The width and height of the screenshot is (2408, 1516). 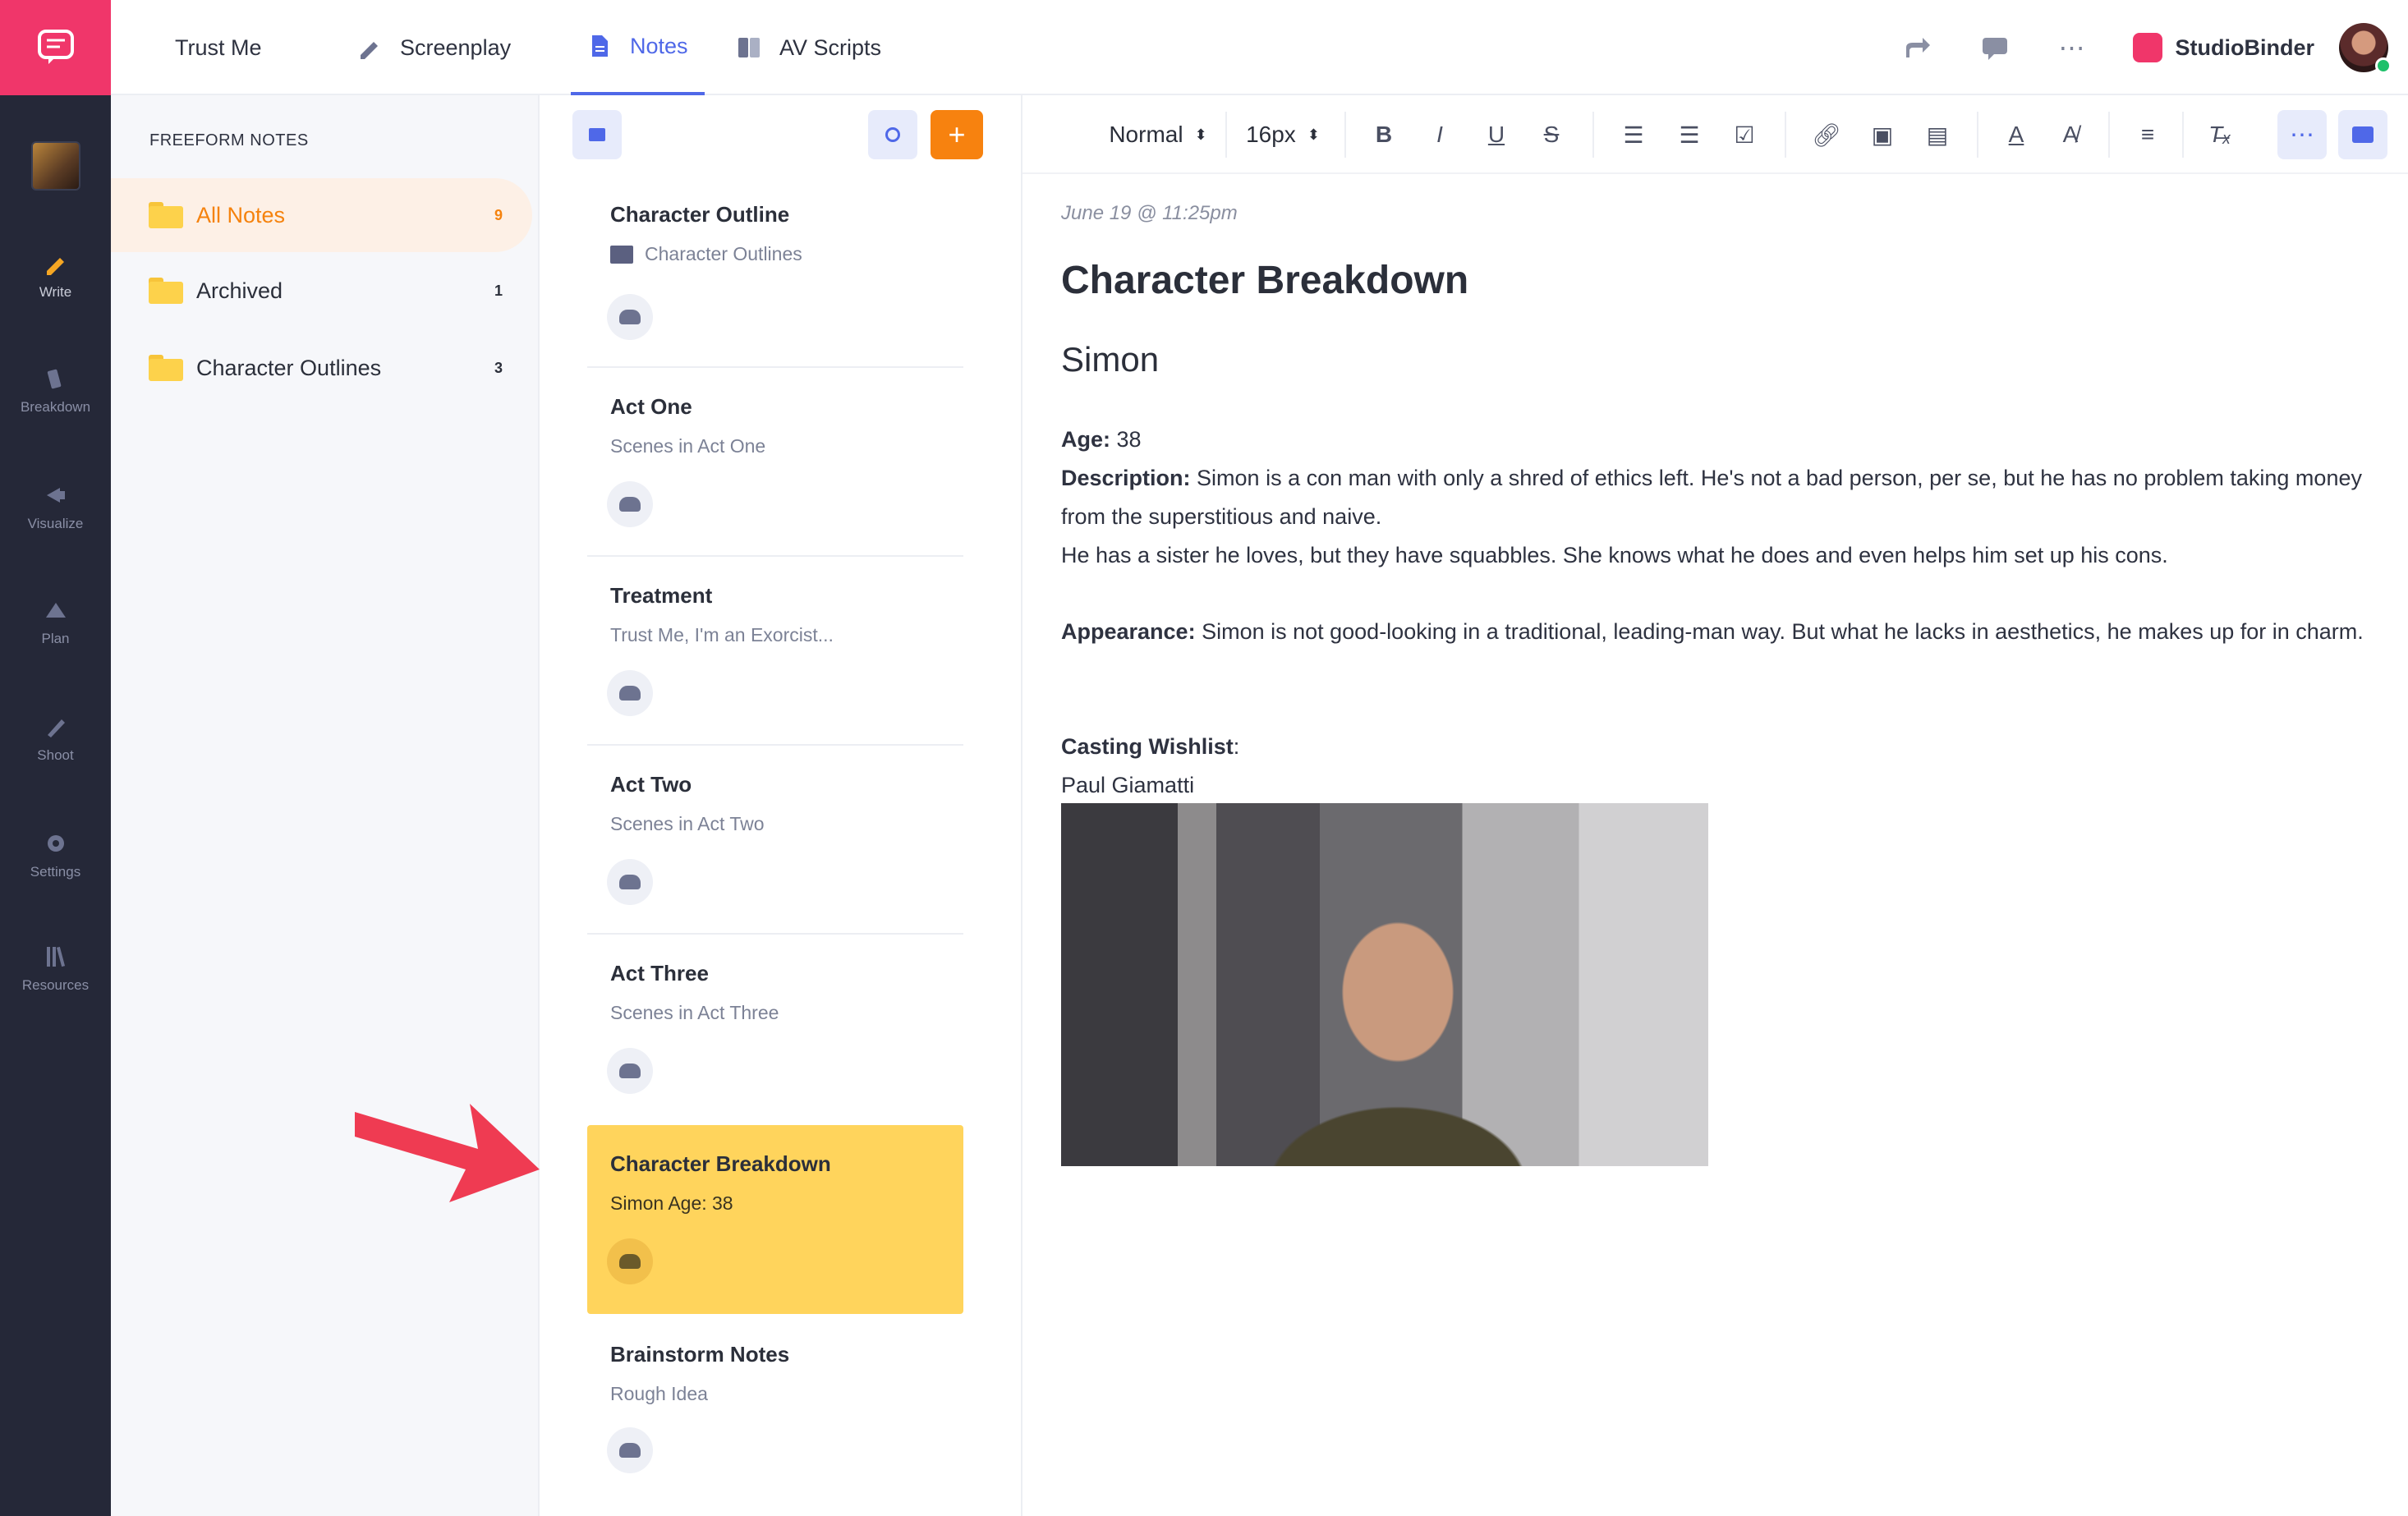 I want to click on rail-item-write: Write, so click(x=55, y=276).